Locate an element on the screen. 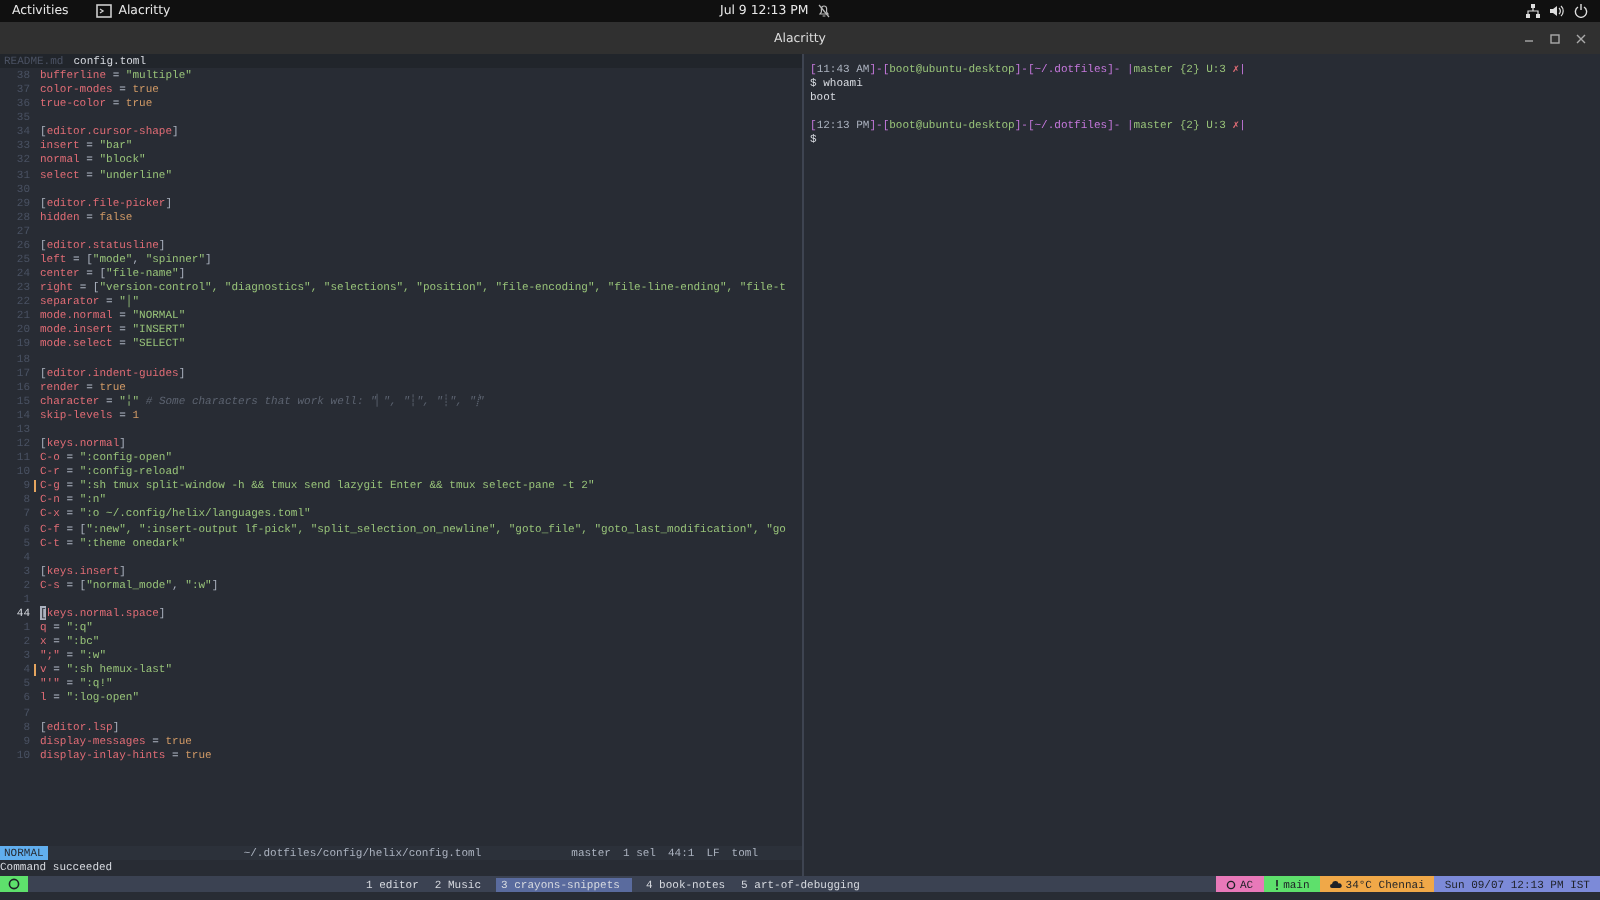 Image resolution: width=1600 pixels, height=900 pixels. power-icon is located at coordinates (1581, 11).